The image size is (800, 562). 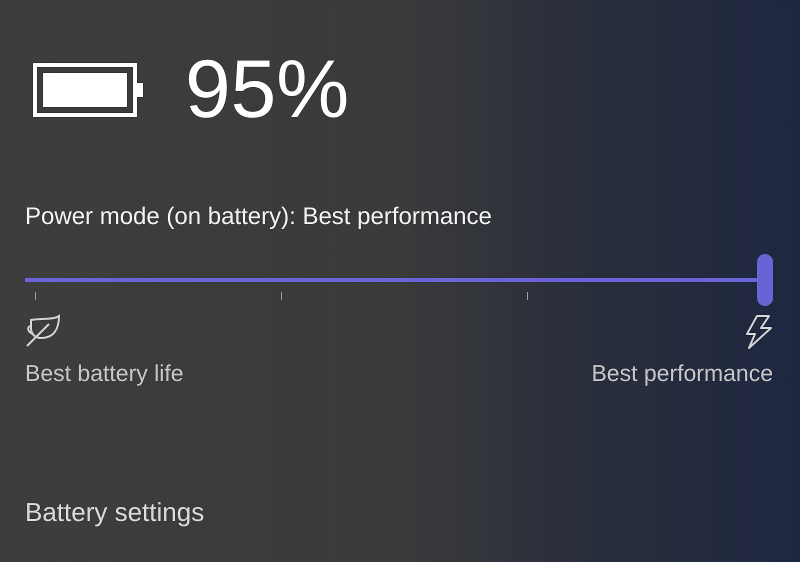 I want to click on min-label: Best battery life, so click(x=104, y=373).